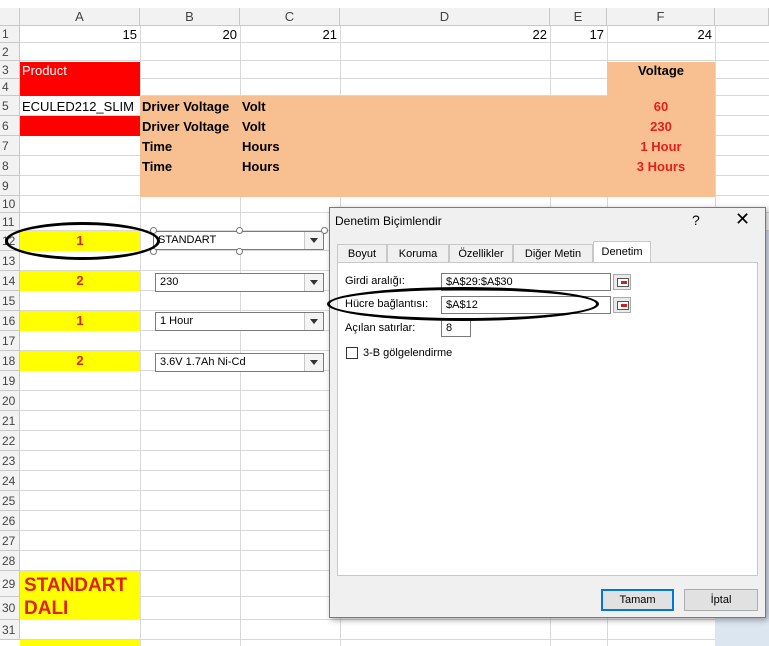 The height and width of the screenshot is (646, 769). What do you see at coordinates (10, 222) in the screenshot?
I see `row-header-11: 11` at bounding box center [10, 222].